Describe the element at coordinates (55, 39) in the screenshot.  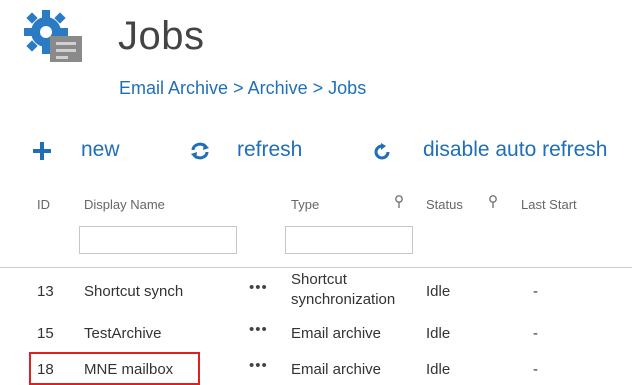
I see `jobs-gear-icon` at that location.